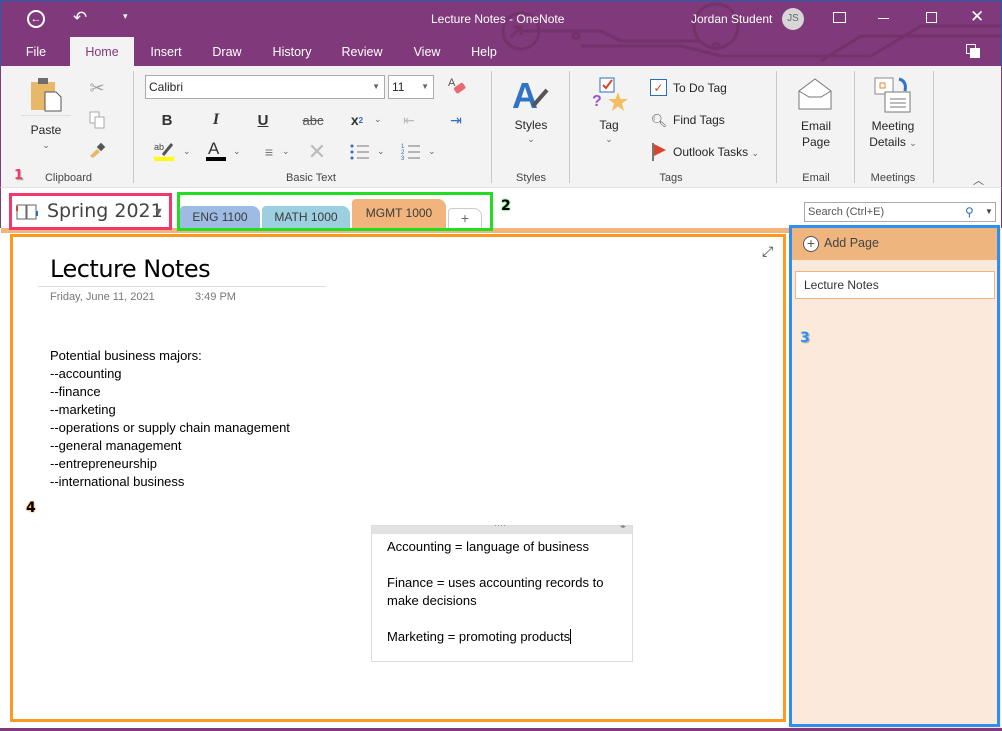 Image resolution: width=1002 pixels, height=731 pixels. What do you see at coordinates (894, 476) in the screenshot?
I see `annotation-box-pages` at bounding box center [894, 476].